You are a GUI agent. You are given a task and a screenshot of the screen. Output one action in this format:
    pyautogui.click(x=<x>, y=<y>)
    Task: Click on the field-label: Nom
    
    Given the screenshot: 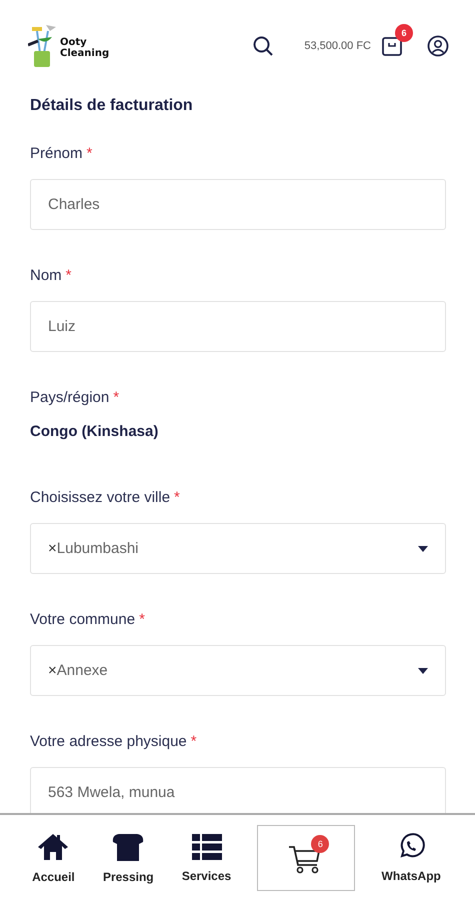 What is the action you would take?
    pyautogui.click(x=46, y=276)
    